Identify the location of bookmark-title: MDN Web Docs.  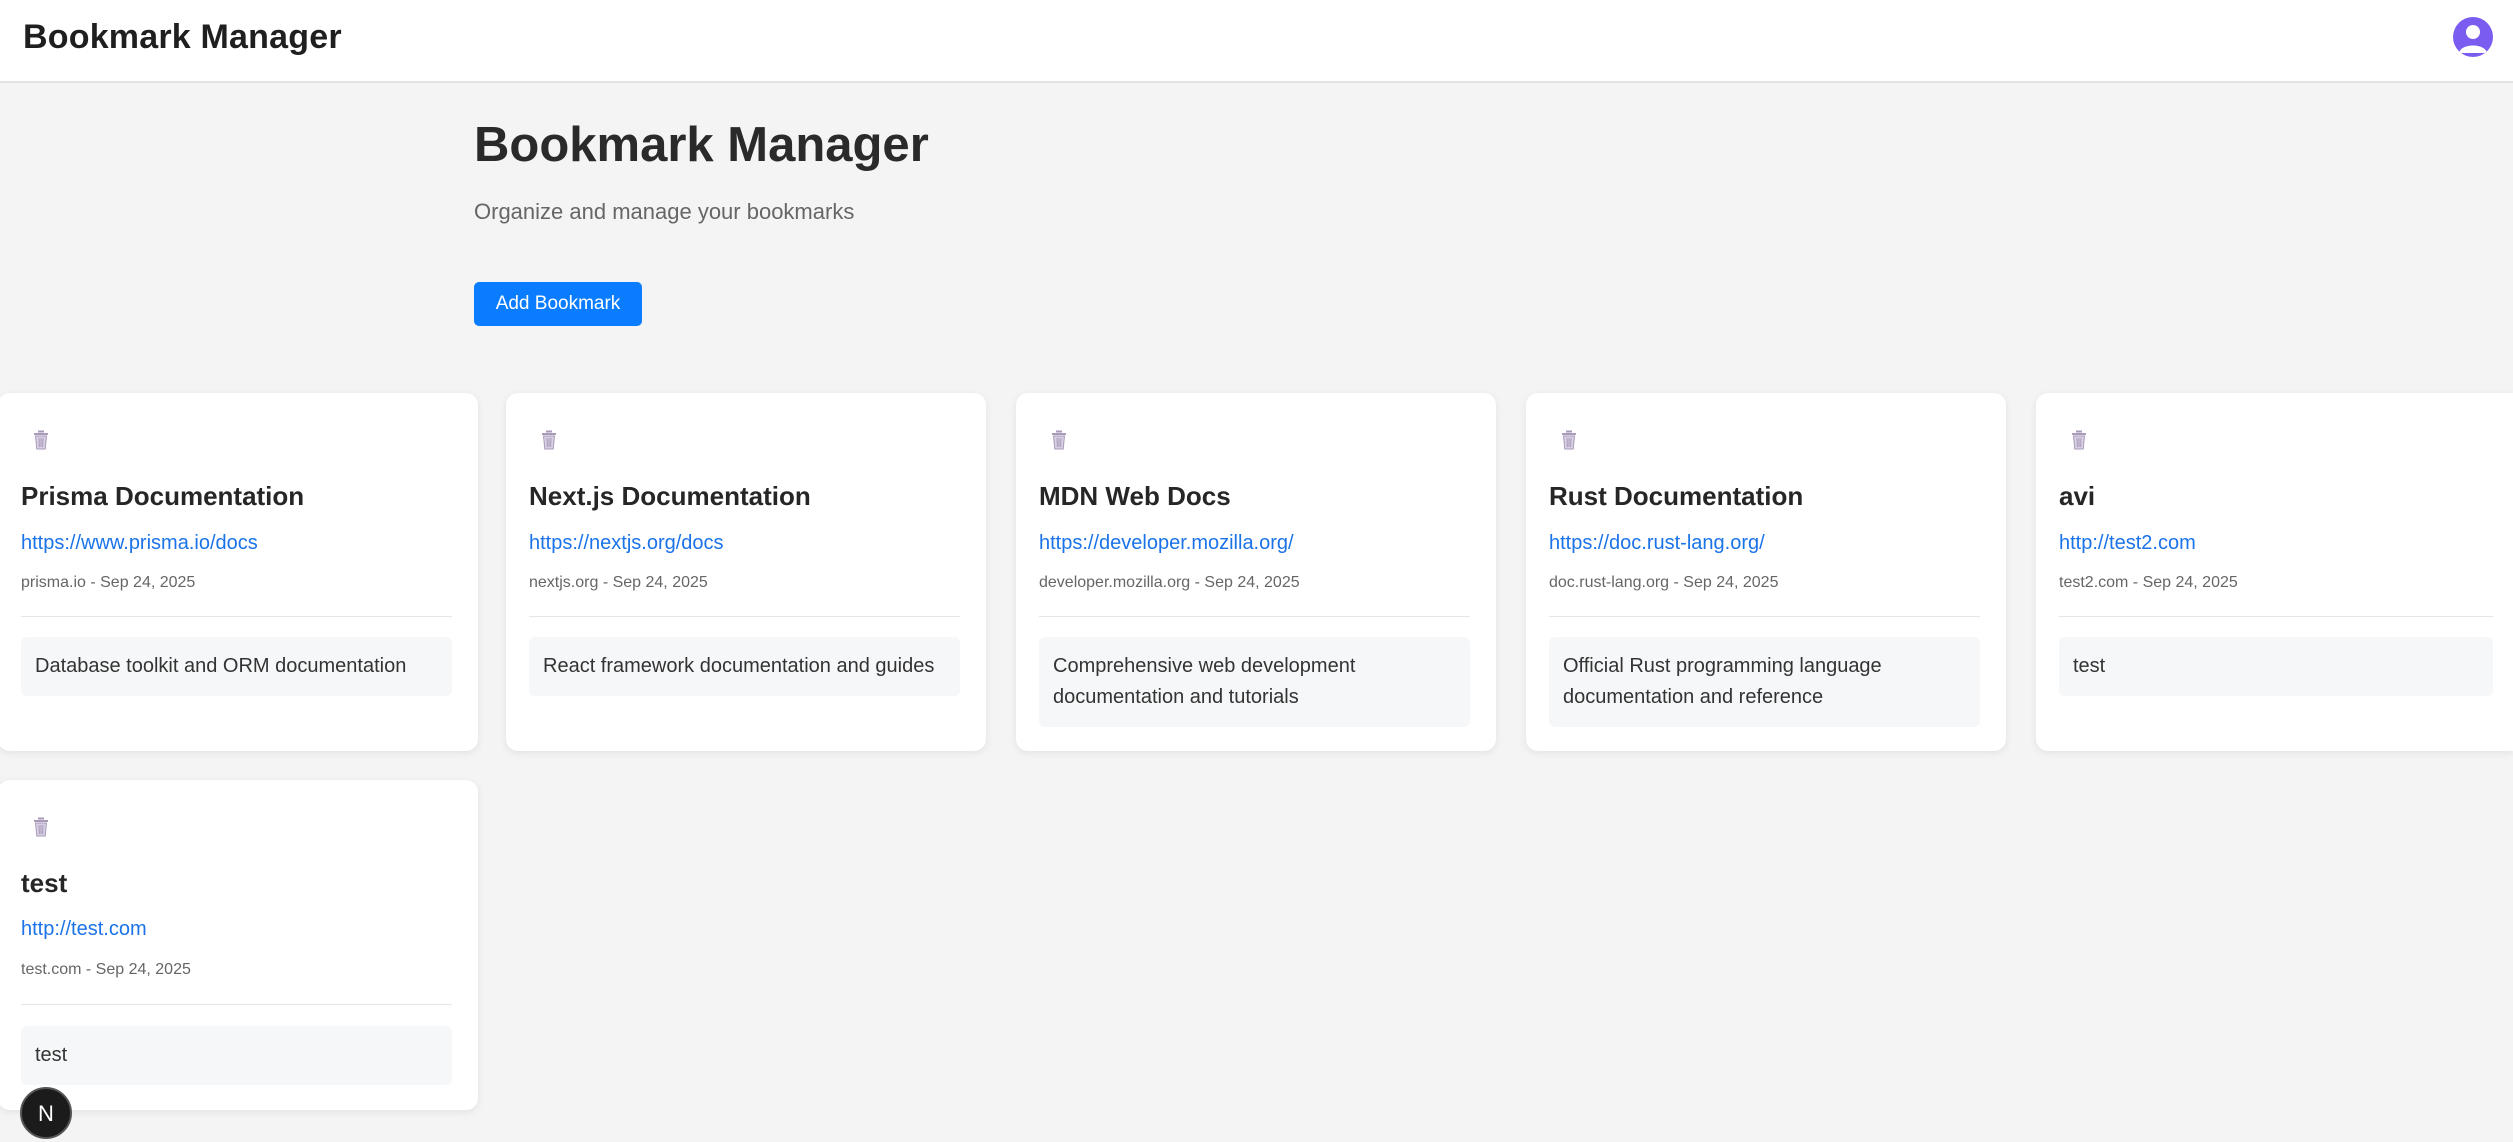
(1135, 496).